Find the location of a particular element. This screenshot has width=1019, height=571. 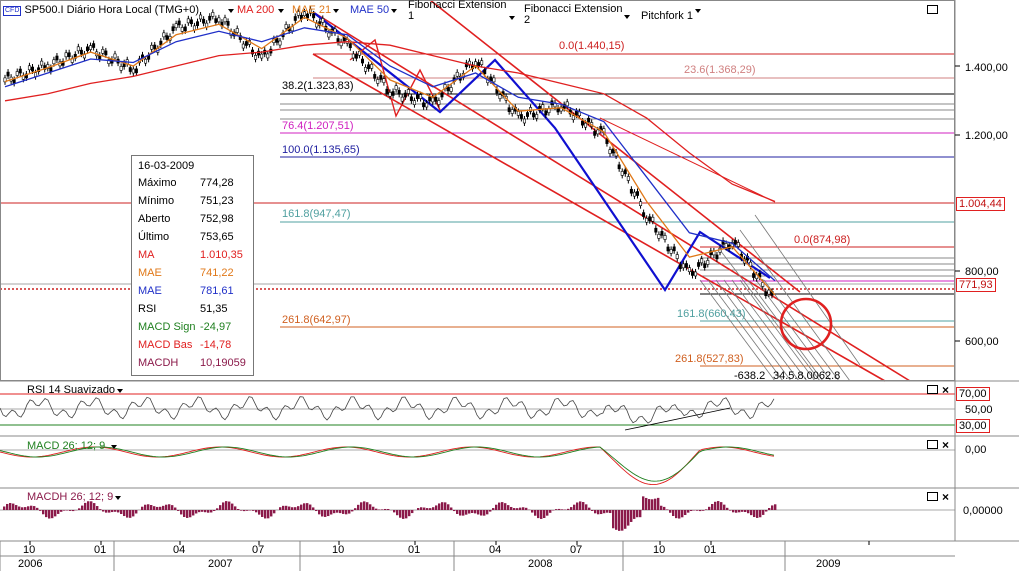

info-row-value: 10,19059 is located at coordinates (223, 363).